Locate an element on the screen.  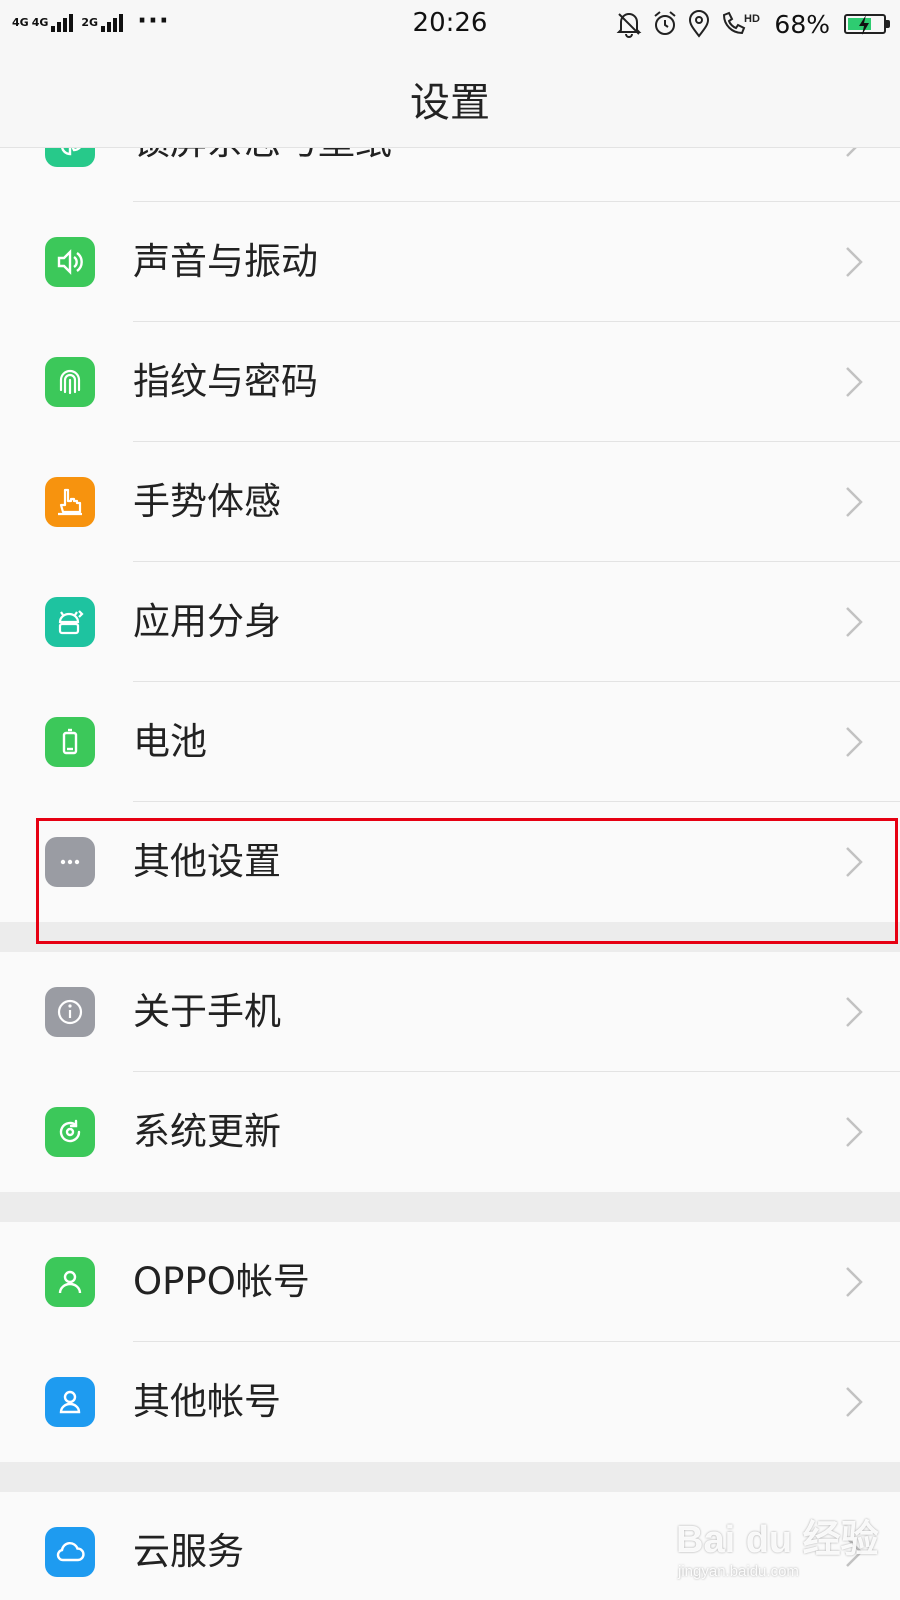
setting-lockscreen-wallpaper: 锁屏杂志与壁纸 is located at coordinates (450, 175).